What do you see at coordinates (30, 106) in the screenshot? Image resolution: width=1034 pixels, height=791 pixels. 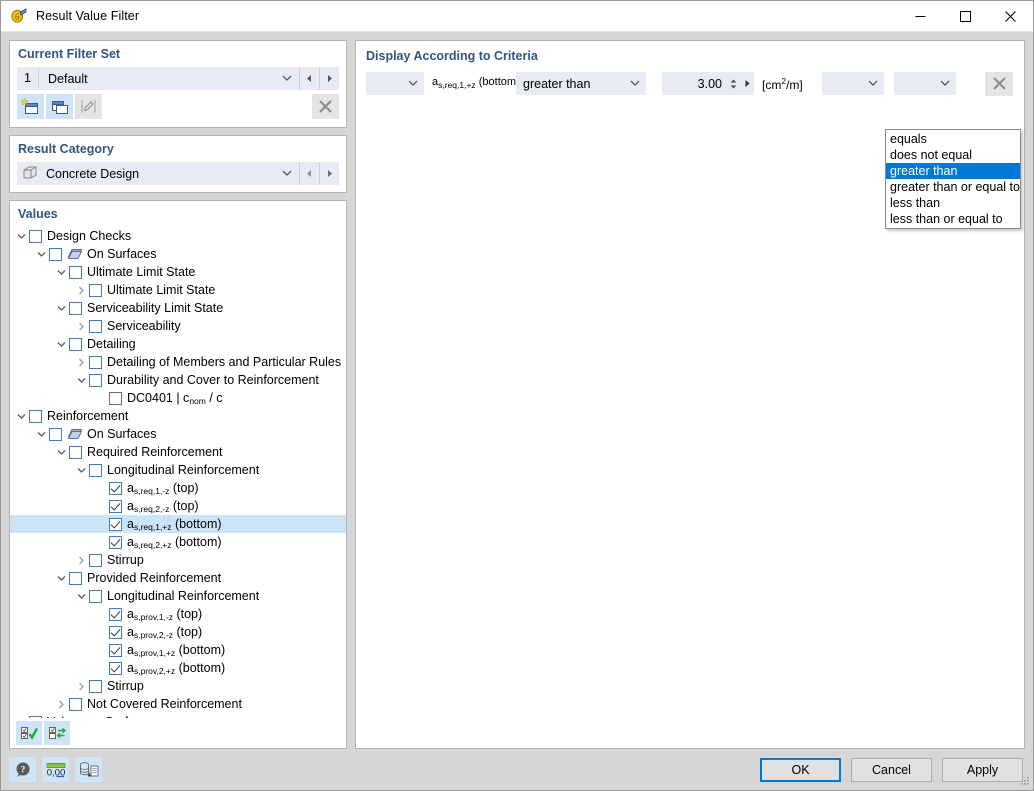 I see `new-filter-set-button` at bounding box center [30, 106].